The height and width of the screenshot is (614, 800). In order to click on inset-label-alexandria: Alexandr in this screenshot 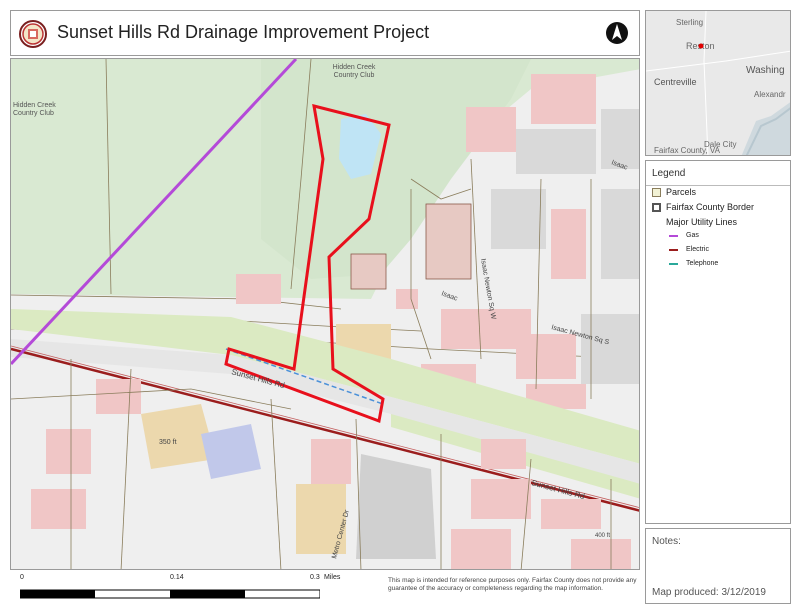, I will do `click(770, 94)`.